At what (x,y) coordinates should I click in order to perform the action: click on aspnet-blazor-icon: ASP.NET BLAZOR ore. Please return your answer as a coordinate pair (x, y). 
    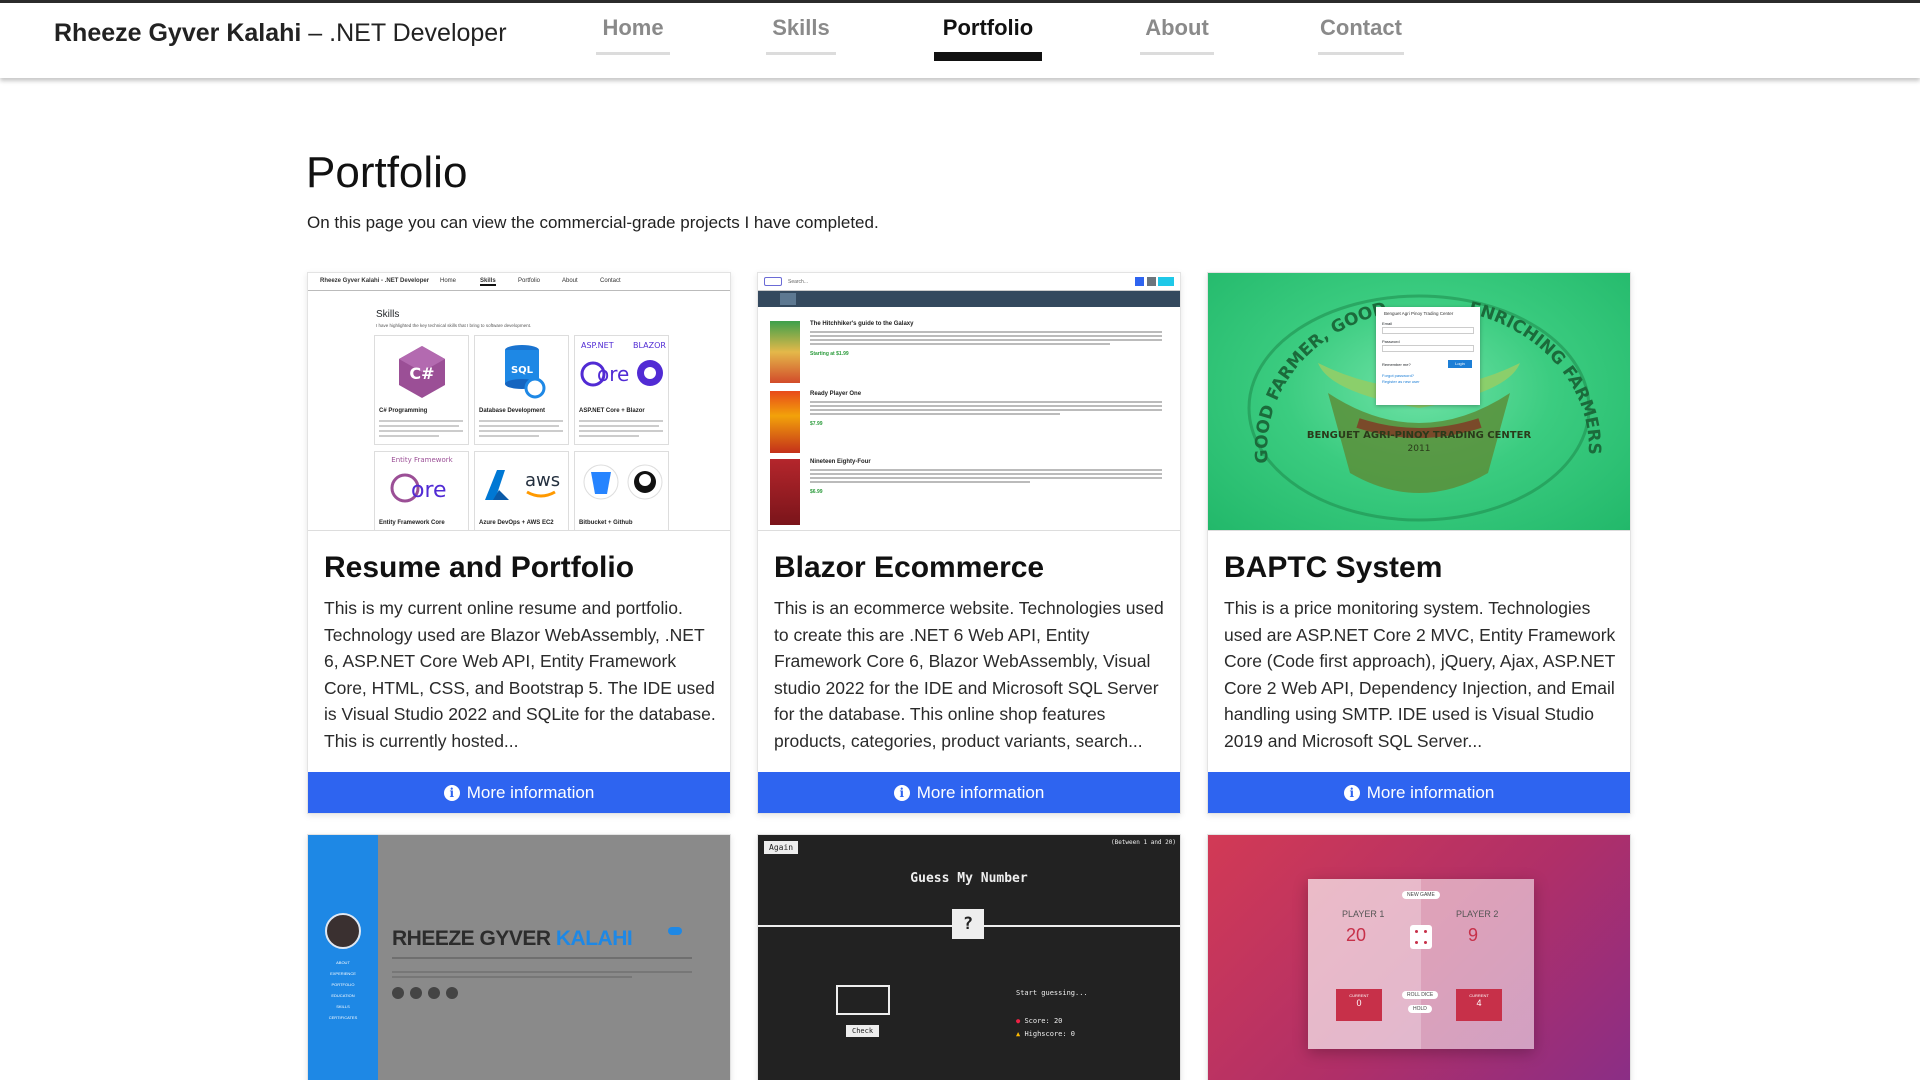
    Looking at the image, I should click on (623, 364).